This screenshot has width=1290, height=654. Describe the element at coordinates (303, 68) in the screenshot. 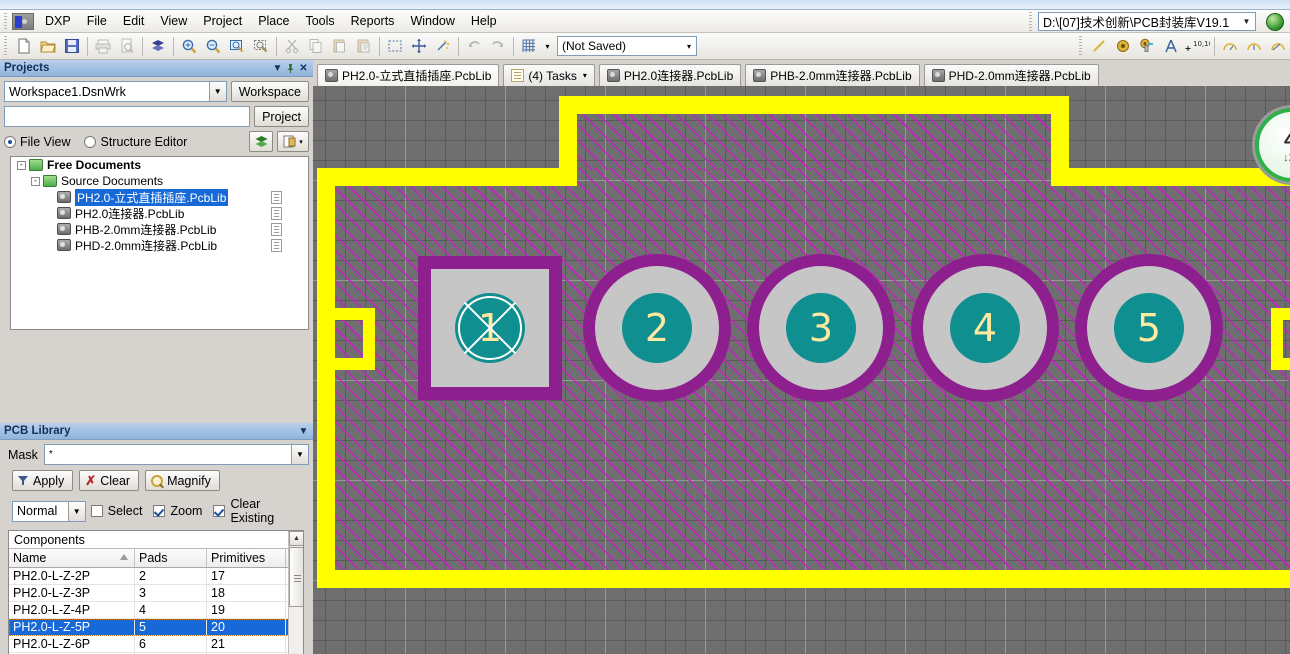

I see `close-icon: ✕` at that location.